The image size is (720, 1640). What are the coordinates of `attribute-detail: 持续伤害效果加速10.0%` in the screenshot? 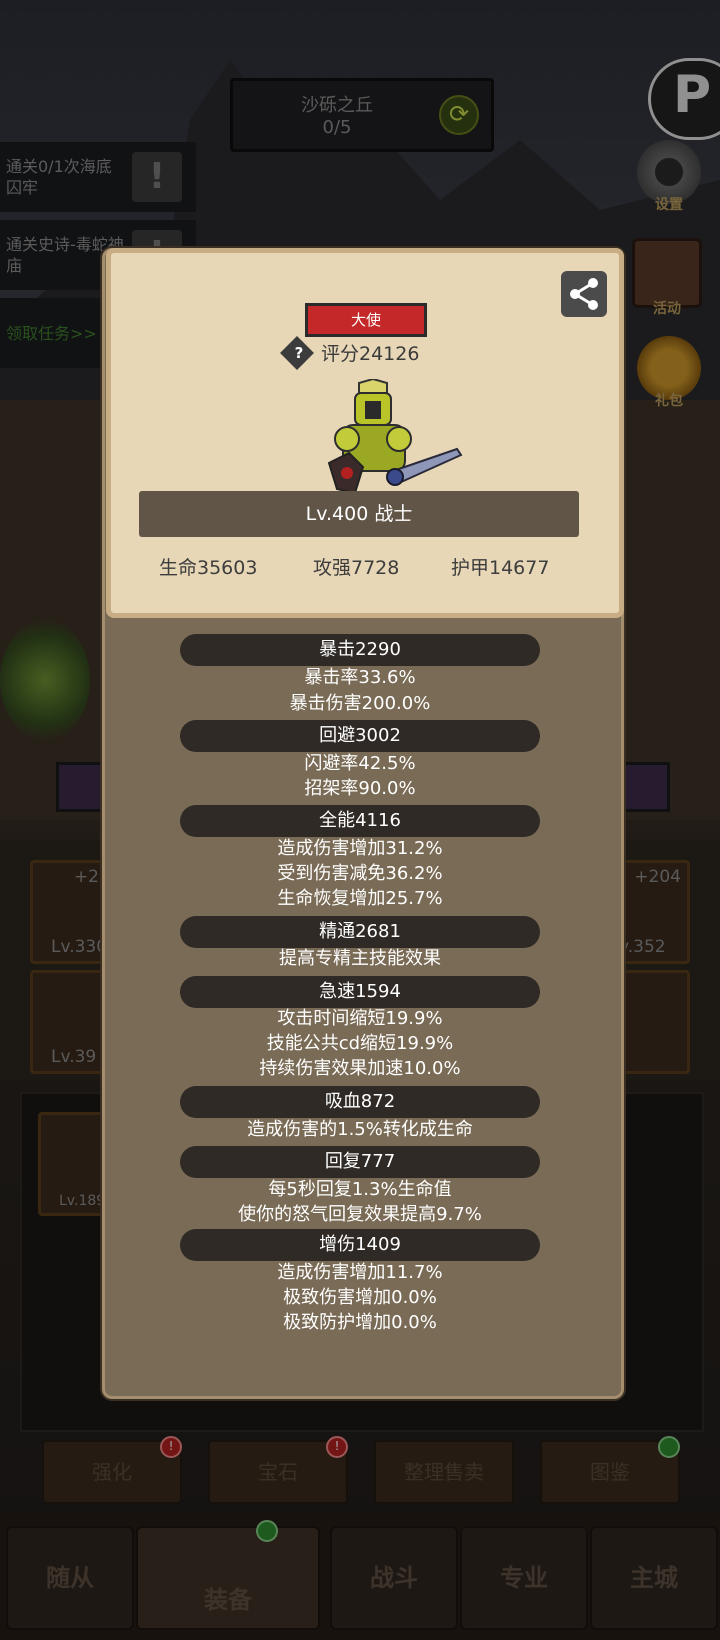 It's located at (360, 1068).